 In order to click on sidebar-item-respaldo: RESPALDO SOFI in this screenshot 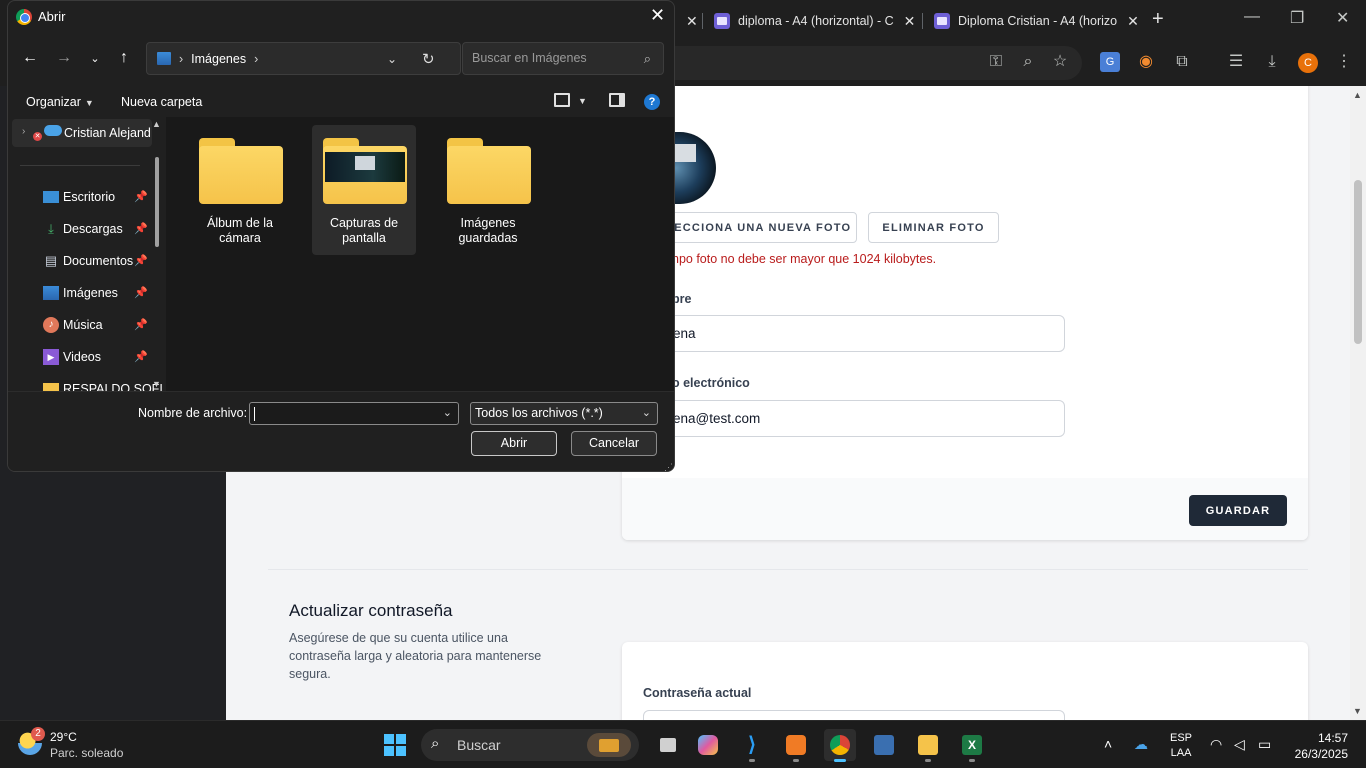, I will do `click(85, 383)`.